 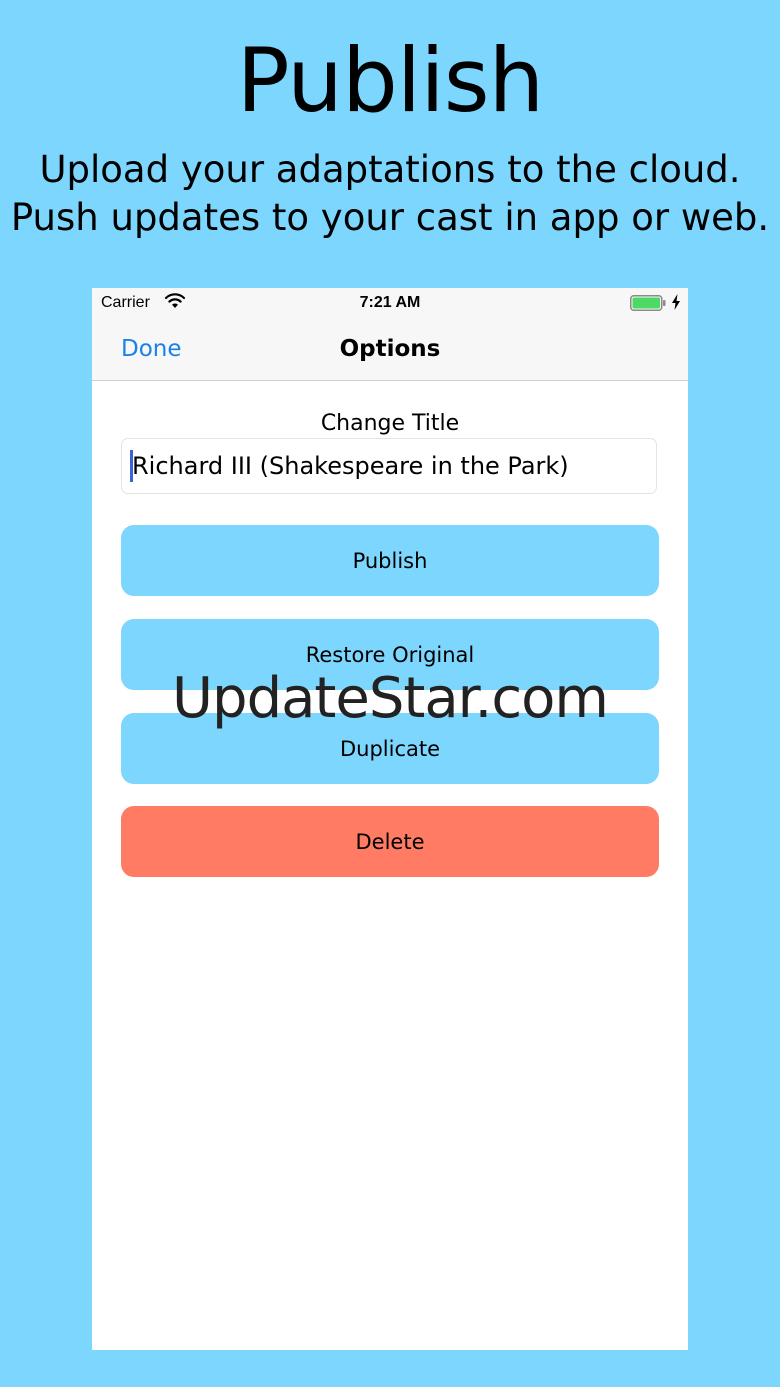 What do you see at coordinates (131, 466) in the screenshot?
I see `text-cursor` at bounding box center [131, 466].